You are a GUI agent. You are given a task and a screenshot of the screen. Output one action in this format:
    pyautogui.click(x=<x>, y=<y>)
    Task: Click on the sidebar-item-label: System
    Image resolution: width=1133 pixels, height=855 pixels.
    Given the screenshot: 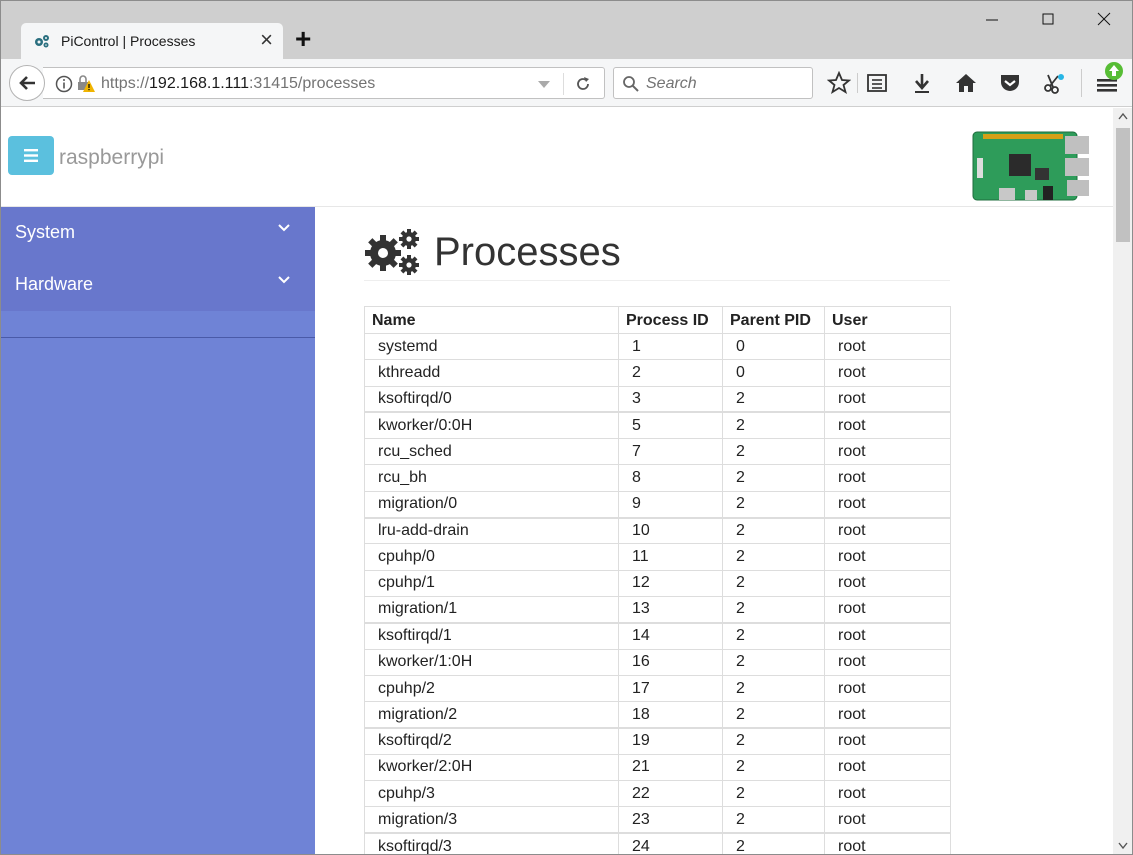 What is the action you would take?
    pyautogui.click(x=45, y=232)
    